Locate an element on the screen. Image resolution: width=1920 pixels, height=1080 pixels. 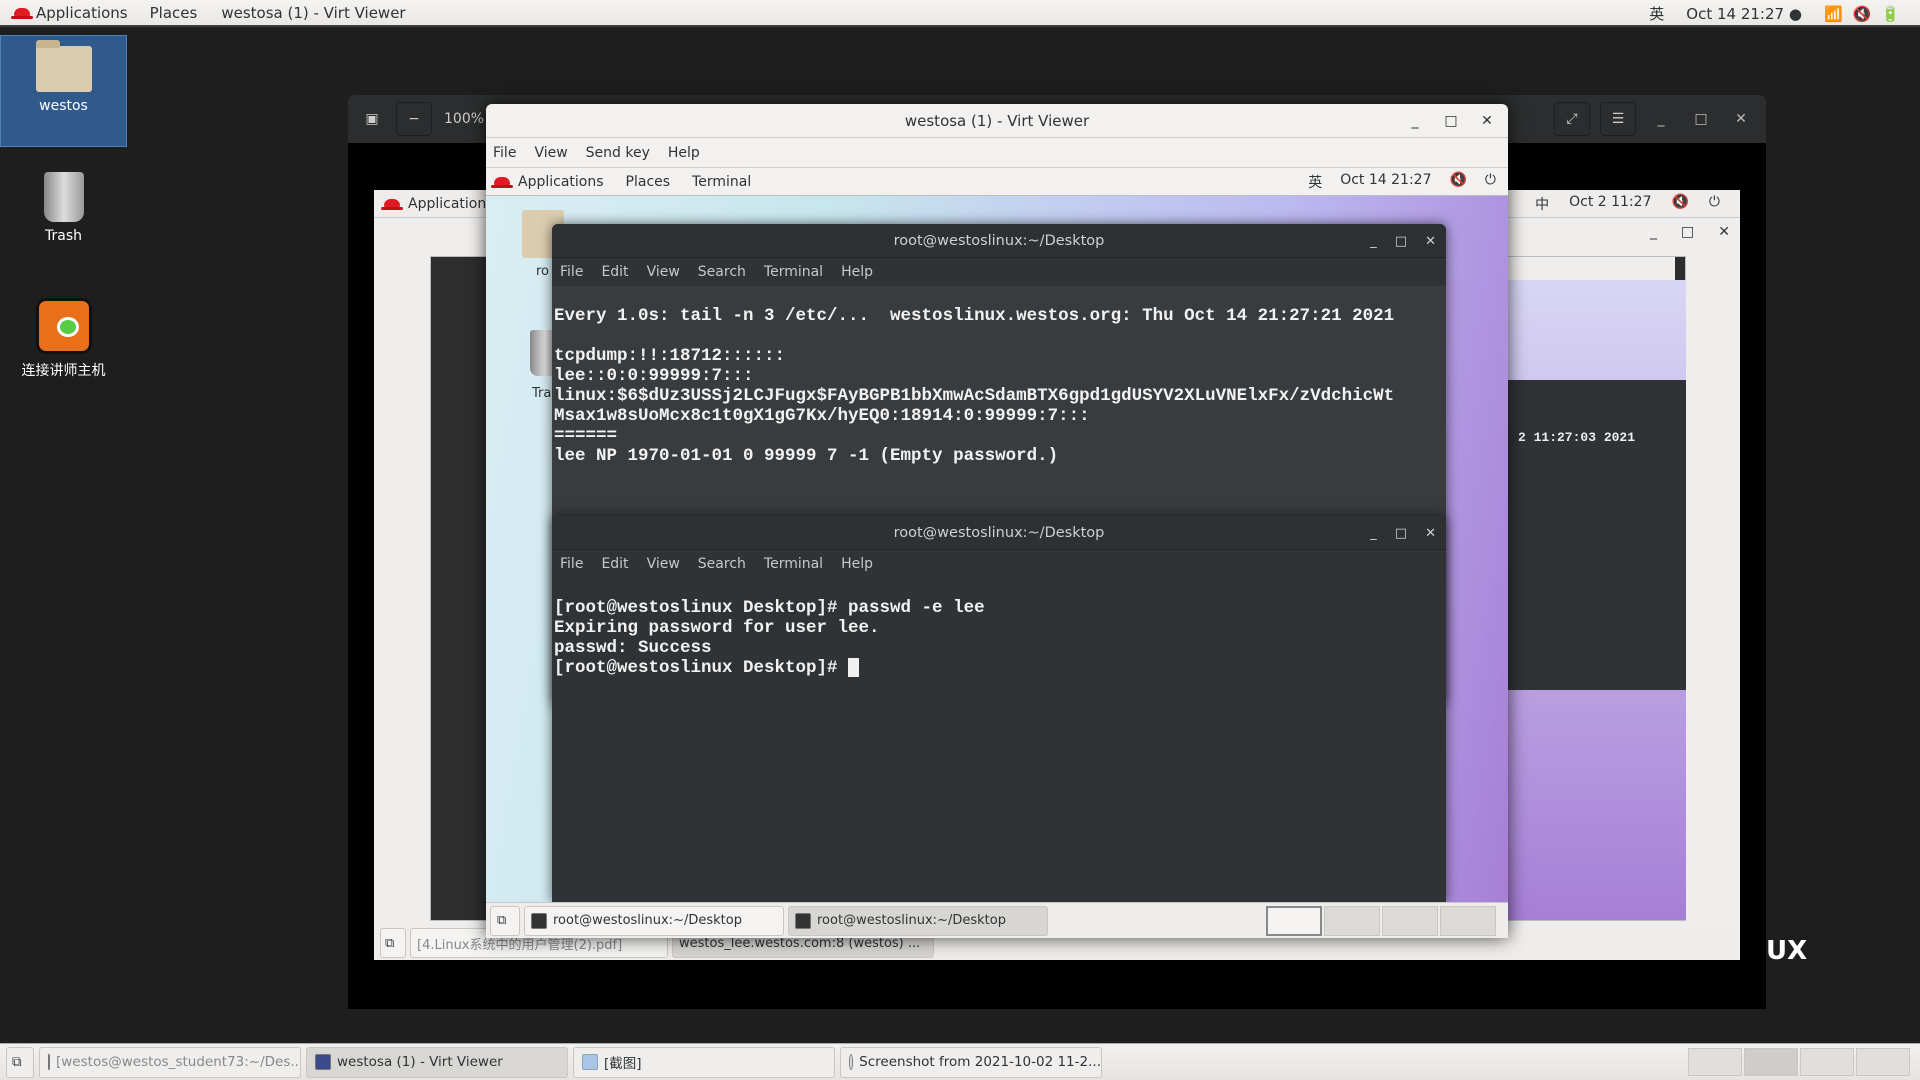
battery-charging-icon: 🔋 is located at coordinates (1890, 14).